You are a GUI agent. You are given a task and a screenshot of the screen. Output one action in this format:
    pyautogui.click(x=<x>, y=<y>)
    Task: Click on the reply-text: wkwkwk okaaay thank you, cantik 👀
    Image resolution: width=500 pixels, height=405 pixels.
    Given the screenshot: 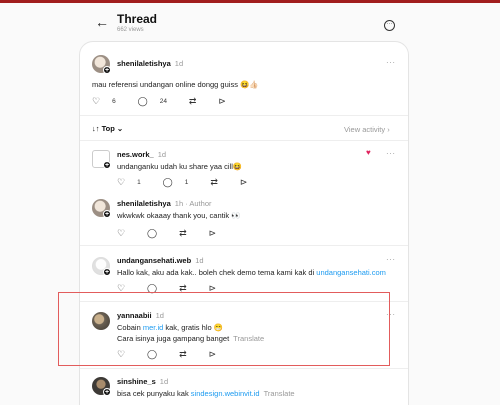 What is the action you would take?
    pyautogui.click(x=179, y=215)
    